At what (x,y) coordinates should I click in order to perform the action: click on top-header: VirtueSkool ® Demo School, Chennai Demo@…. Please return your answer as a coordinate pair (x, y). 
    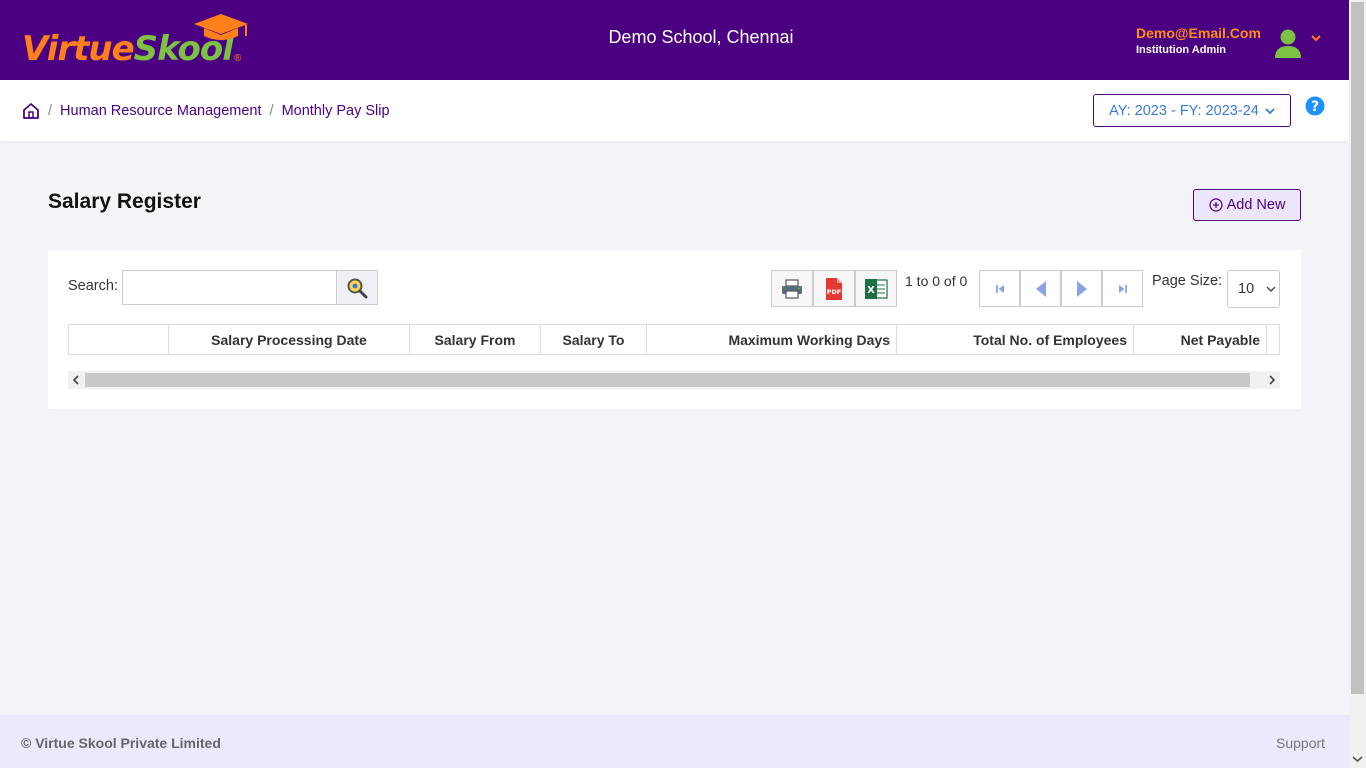
    Looking at the image, I should click on (674, 40).